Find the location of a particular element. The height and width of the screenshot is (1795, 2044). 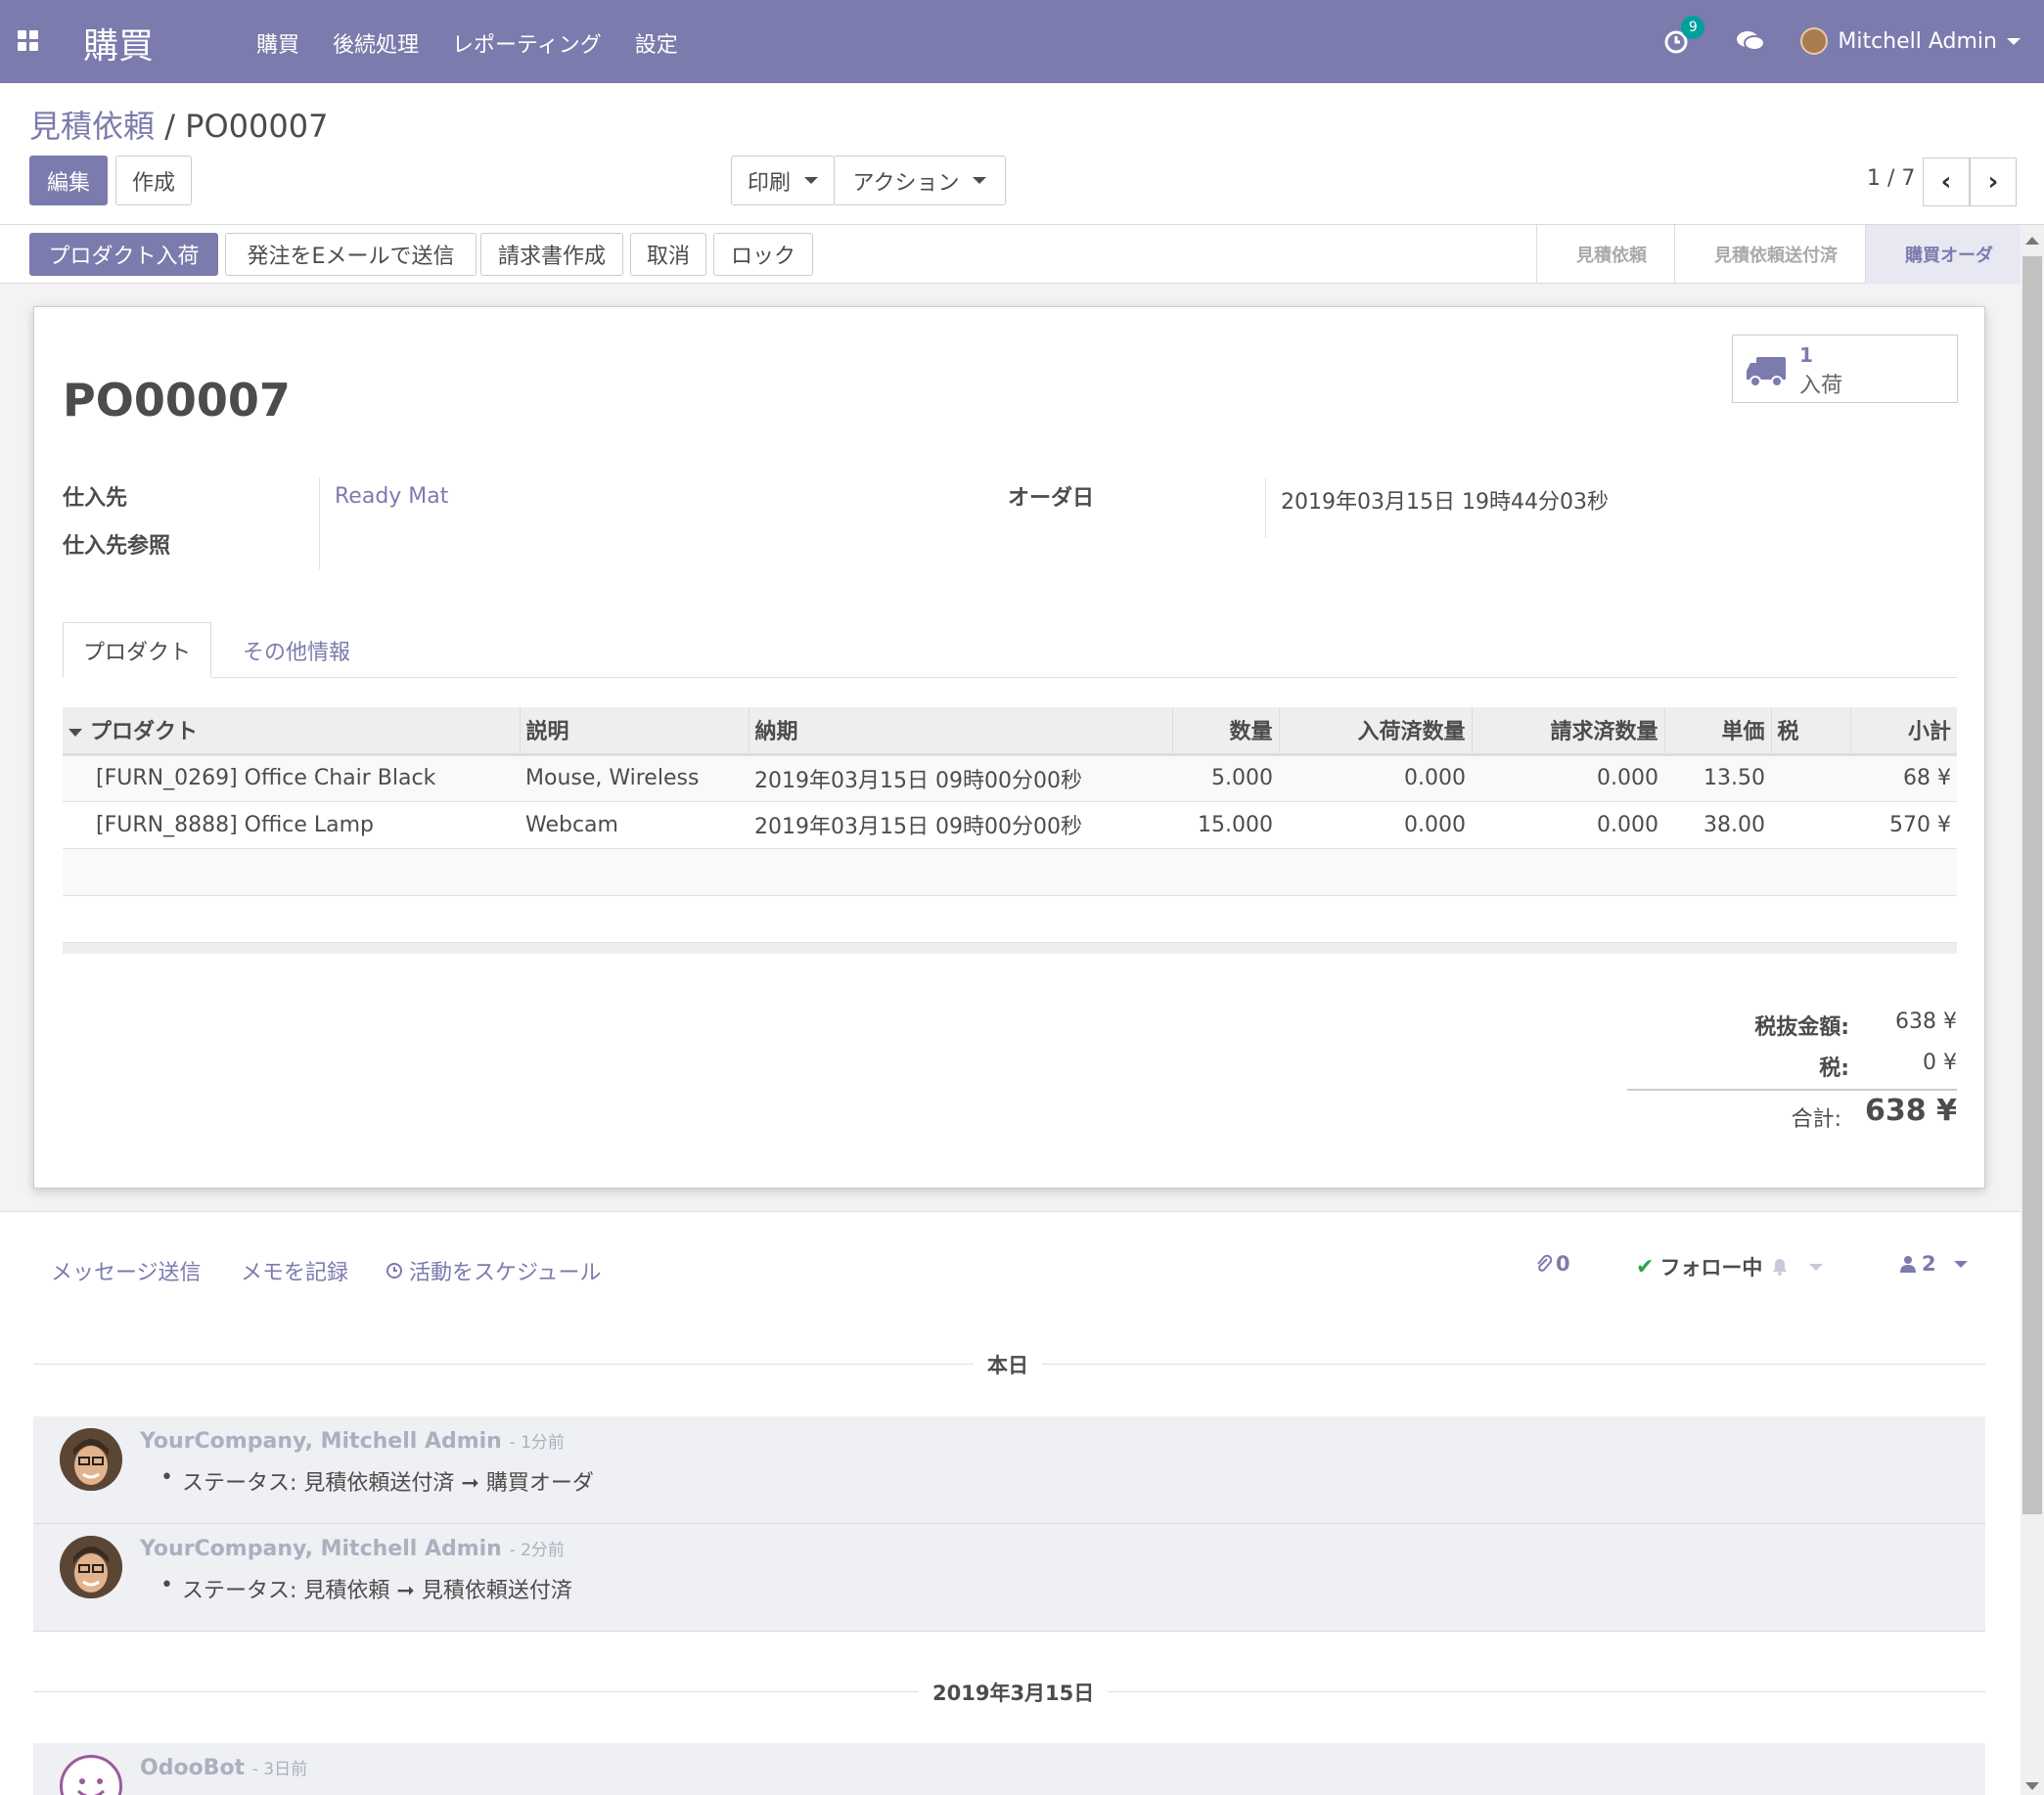

pager-next-button: › is located at coordinates (1993, 182).